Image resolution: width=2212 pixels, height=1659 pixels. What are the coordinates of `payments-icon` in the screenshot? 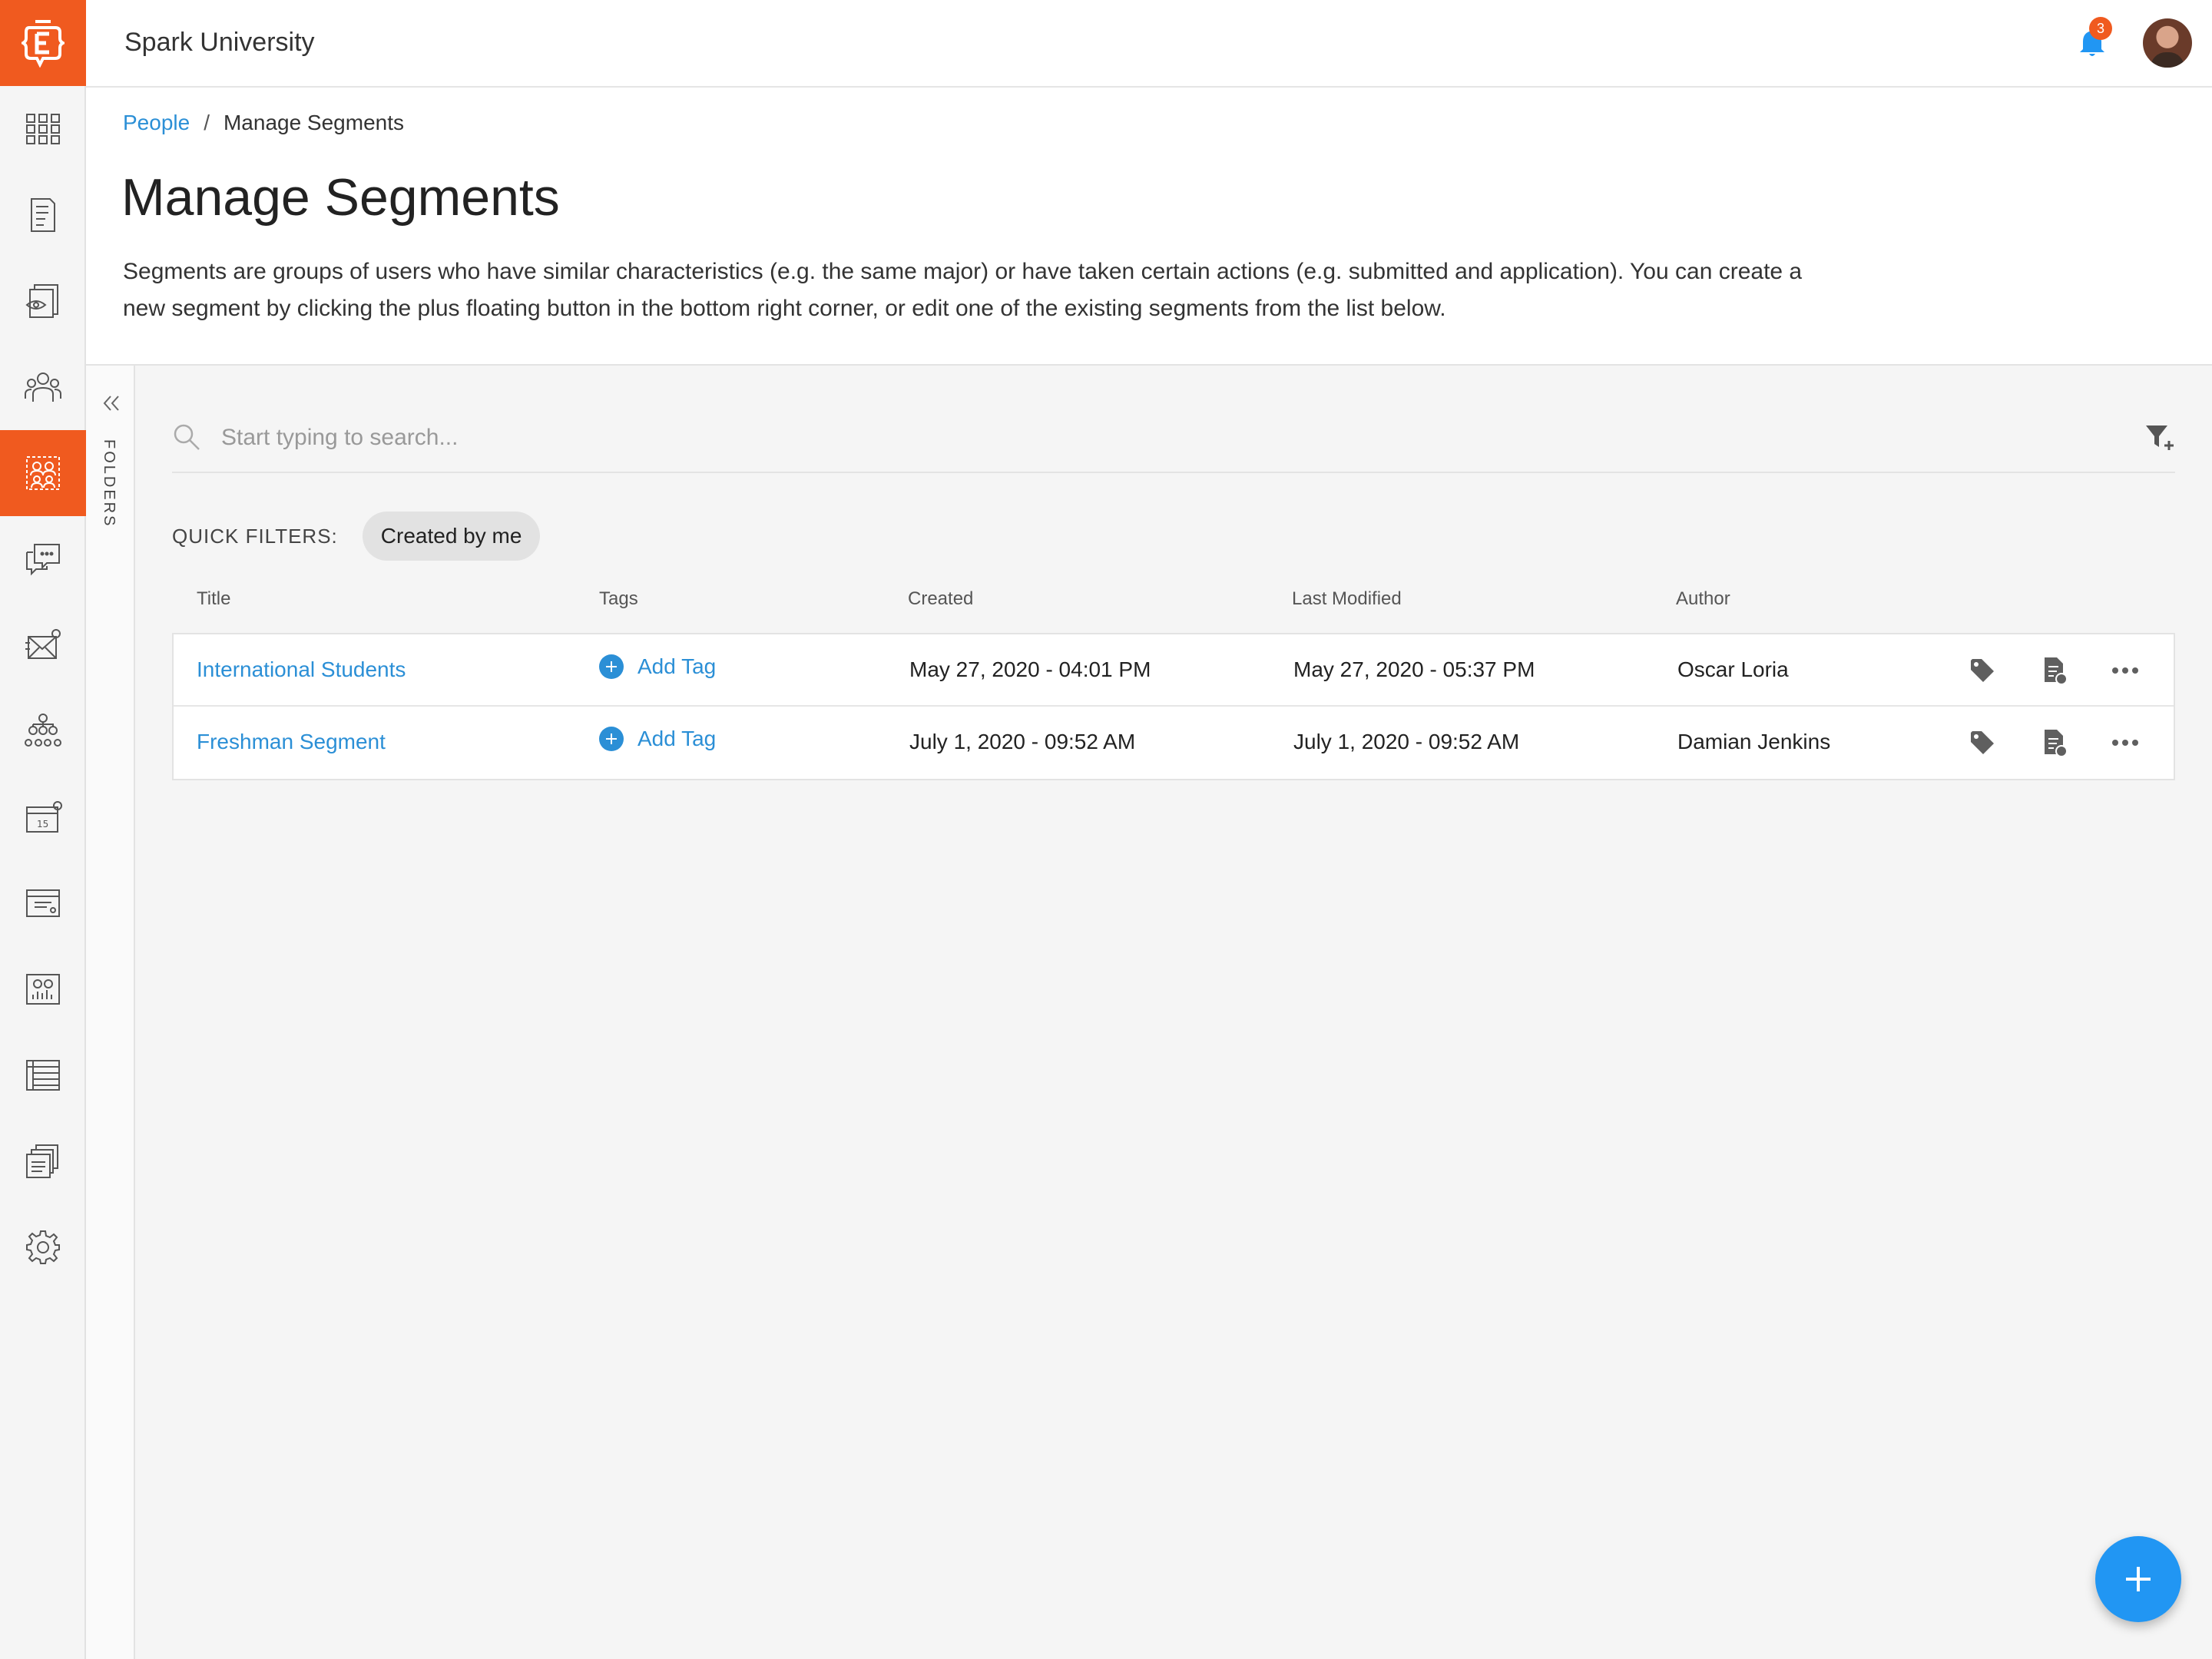 It's located at (43, 903).